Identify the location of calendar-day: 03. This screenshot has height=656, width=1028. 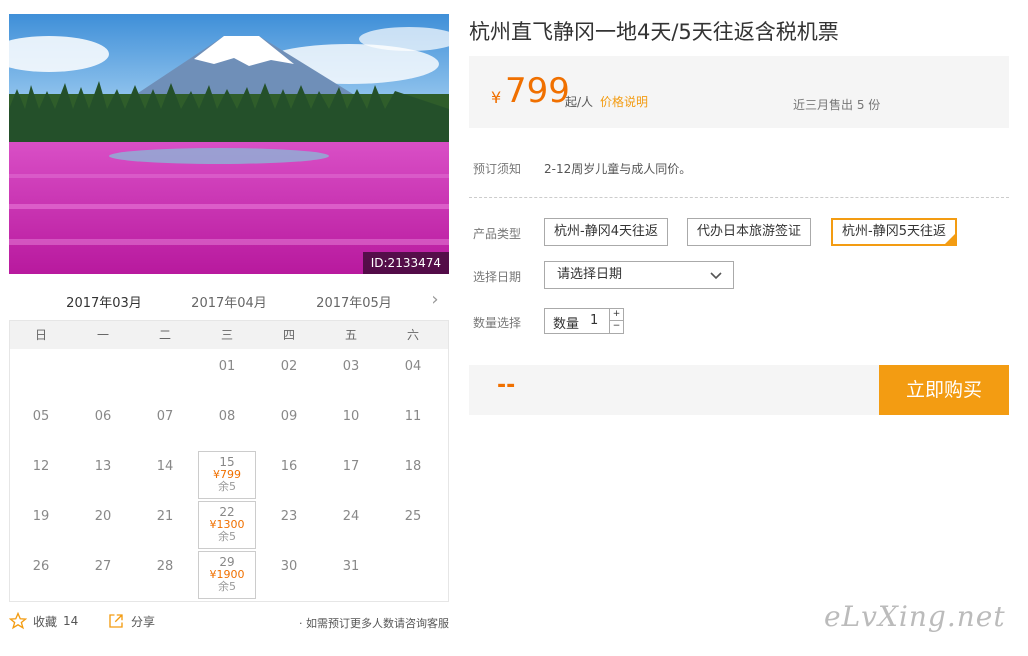
(351, 375).